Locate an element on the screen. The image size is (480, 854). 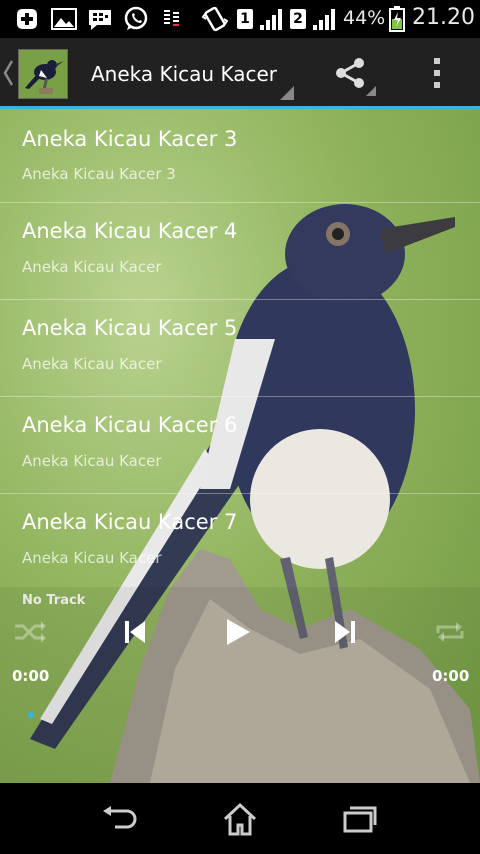
clock: 21.20 is located at coordinates (443, 17).